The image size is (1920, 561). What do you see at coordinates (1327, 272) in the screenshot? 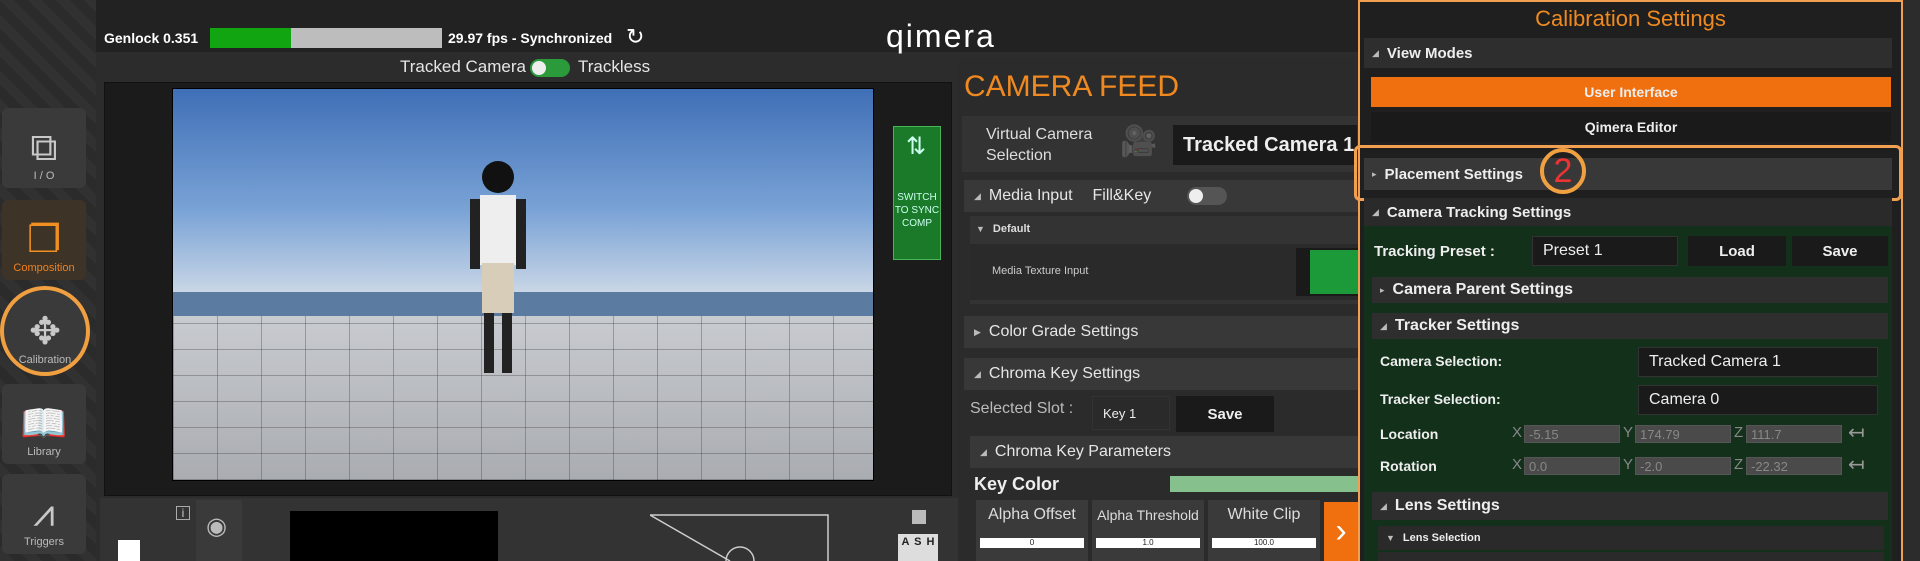
I see `media-texture-thumb` at bounding box center [1327, 272].